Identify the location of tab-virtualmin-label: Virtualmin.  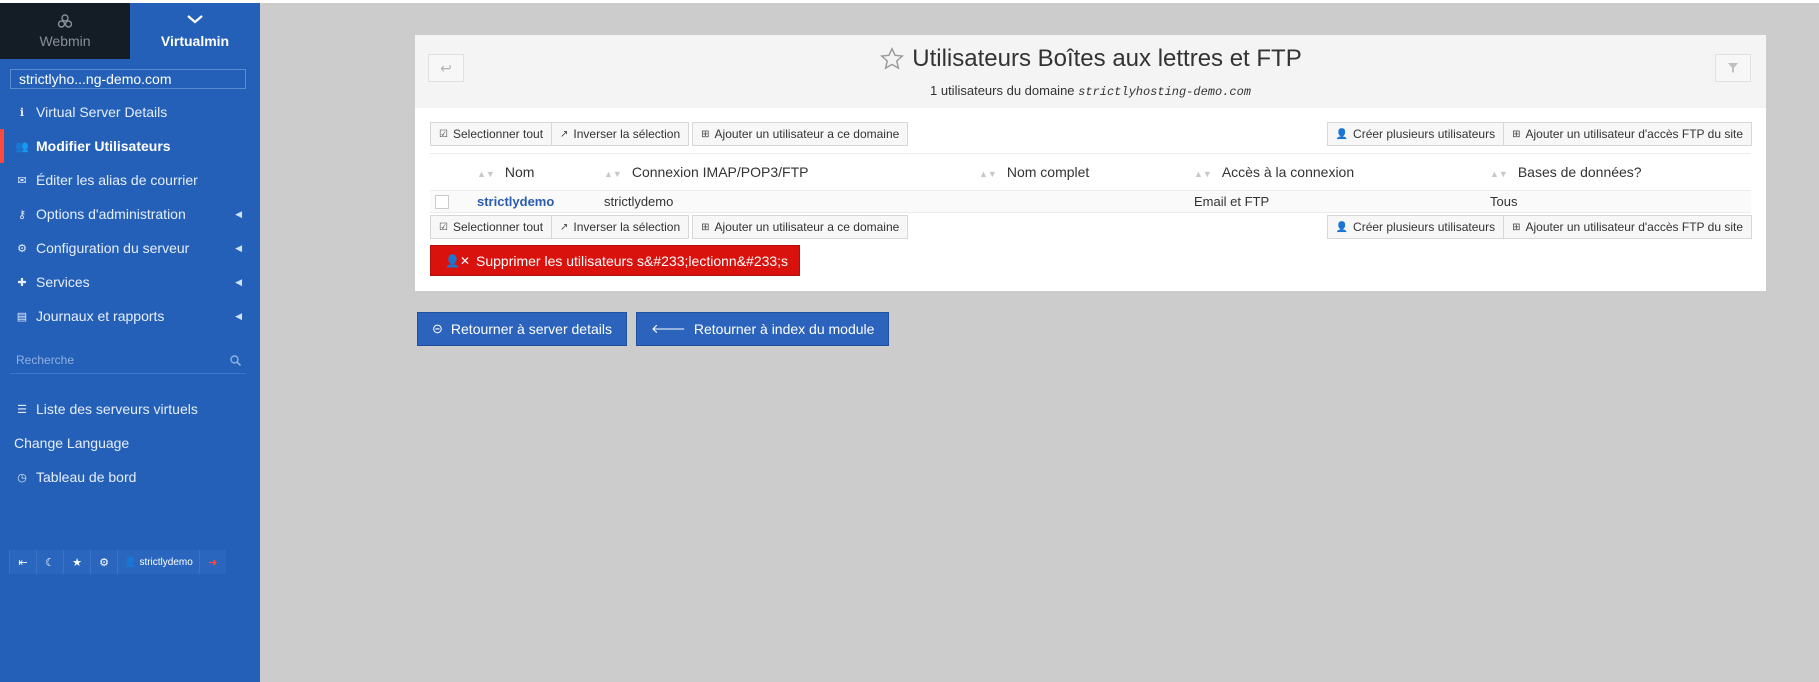
(195, 41).